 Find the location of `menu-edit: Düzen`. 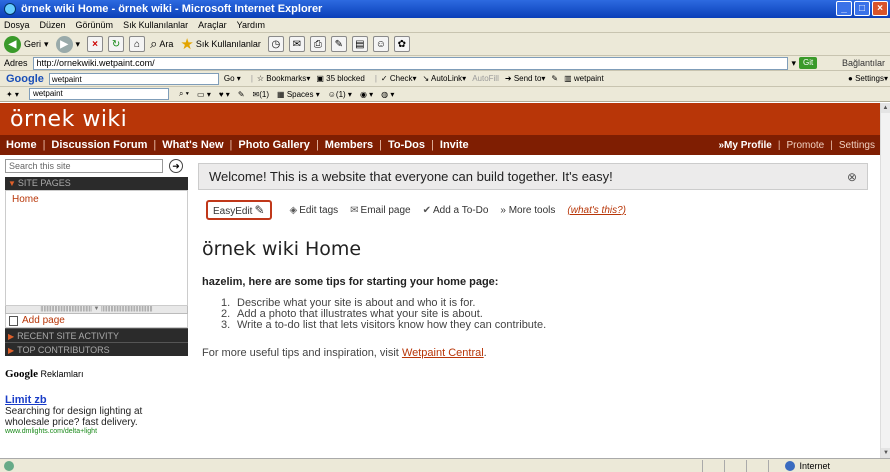

menu-edit: Düzen is located at coordinates (53, 25).